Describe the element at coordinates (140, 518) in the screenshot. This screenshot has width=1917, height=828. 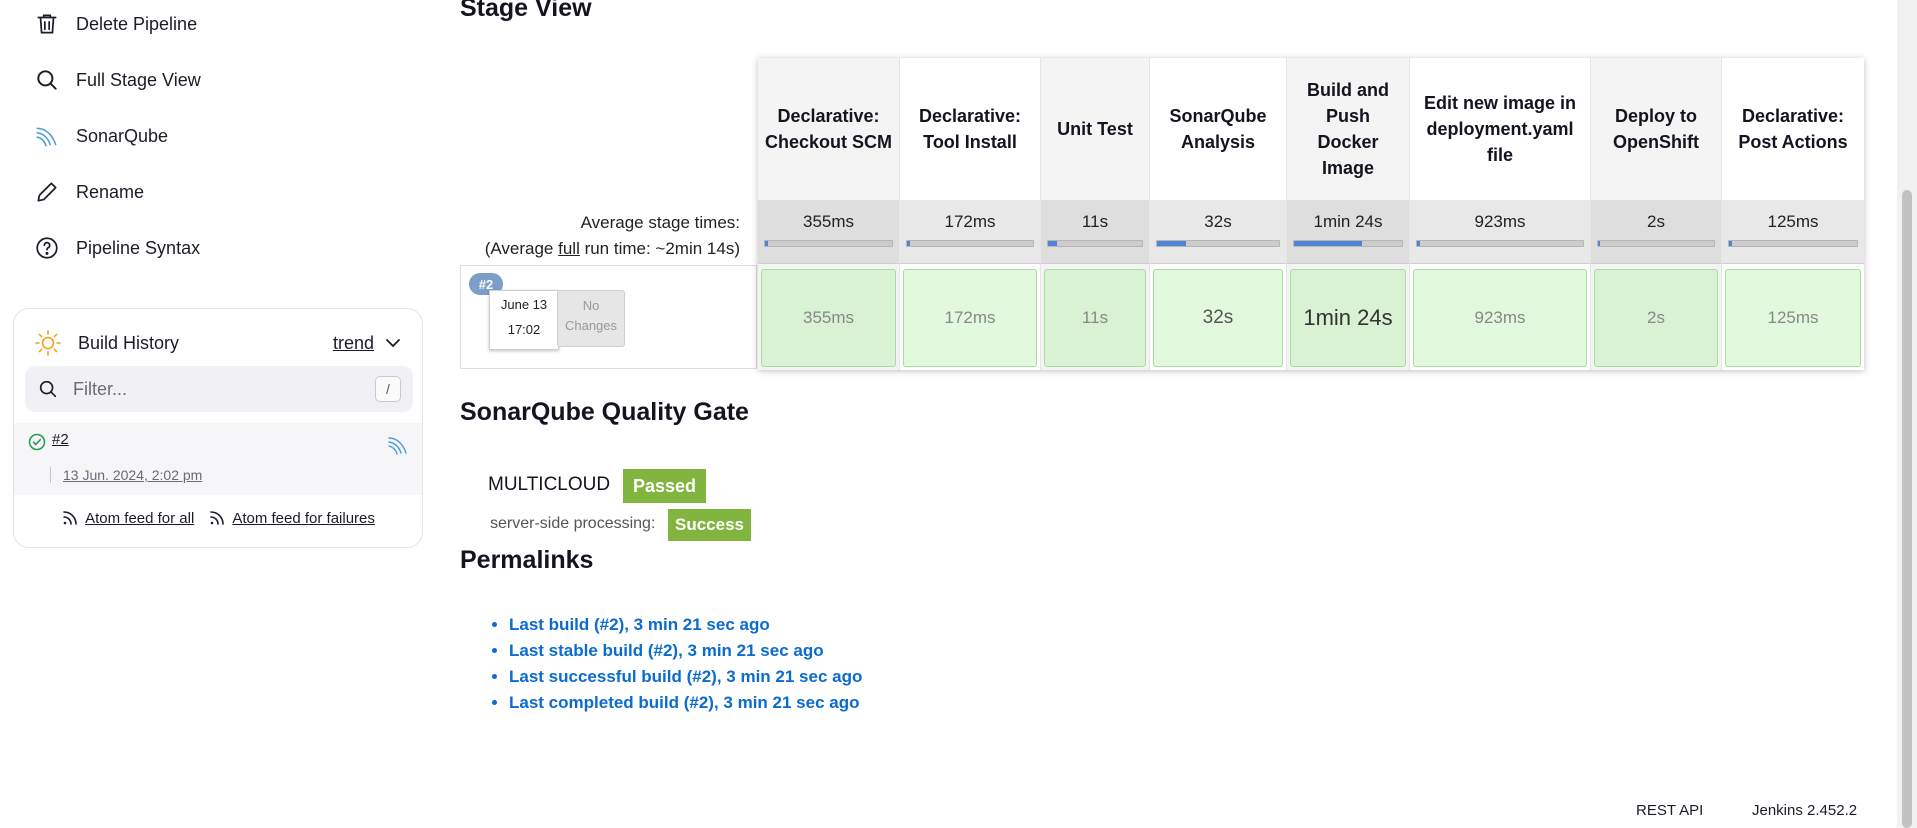
I see `atom-feed-all-label: Atom feed for all` at that location.